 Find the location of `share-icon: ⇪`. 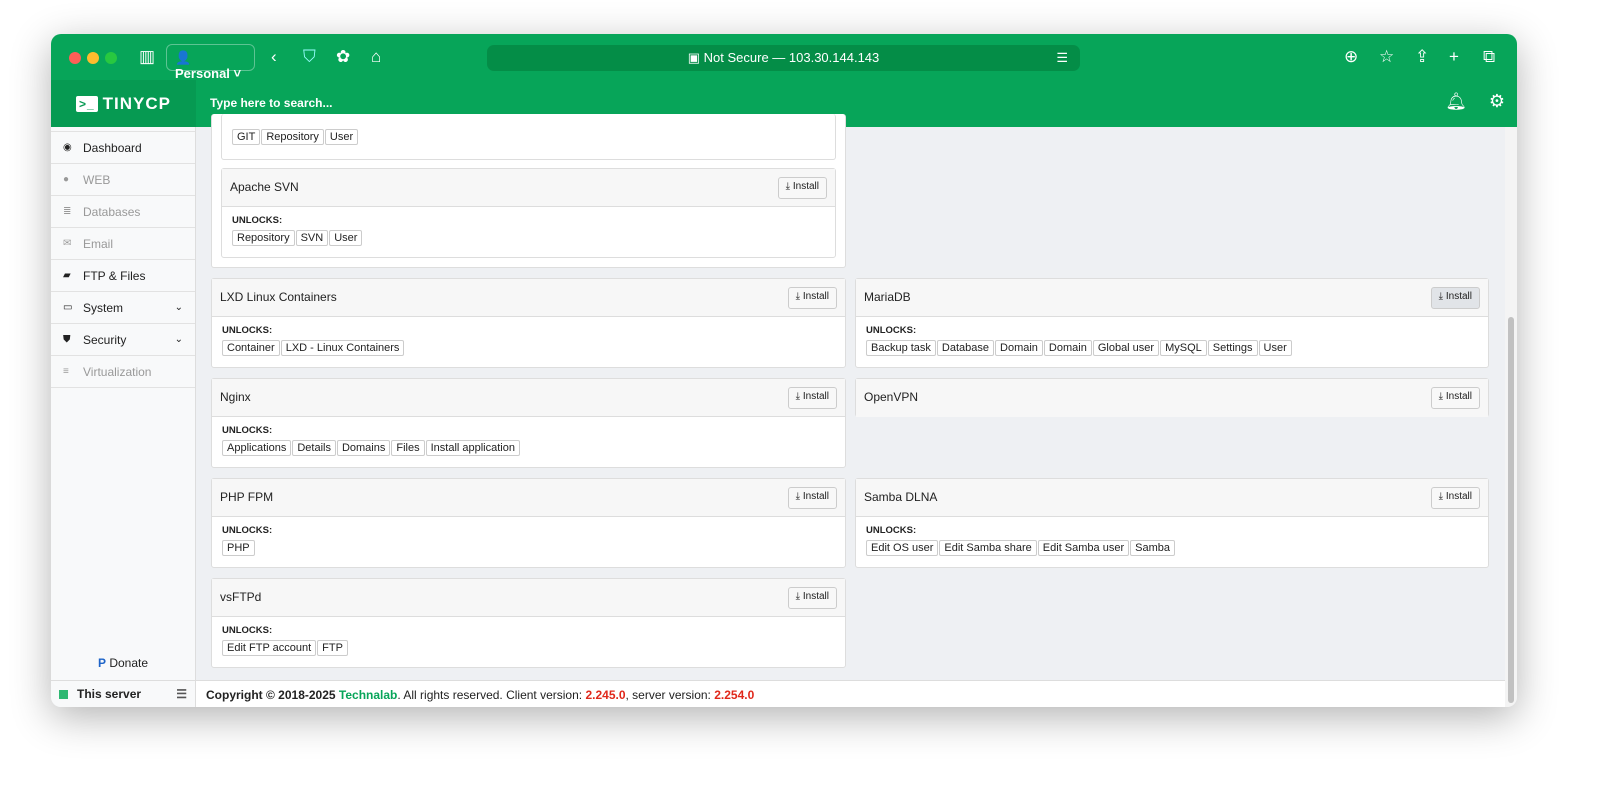

share-icon: ⇪ is located at coordinates (1422, 57).